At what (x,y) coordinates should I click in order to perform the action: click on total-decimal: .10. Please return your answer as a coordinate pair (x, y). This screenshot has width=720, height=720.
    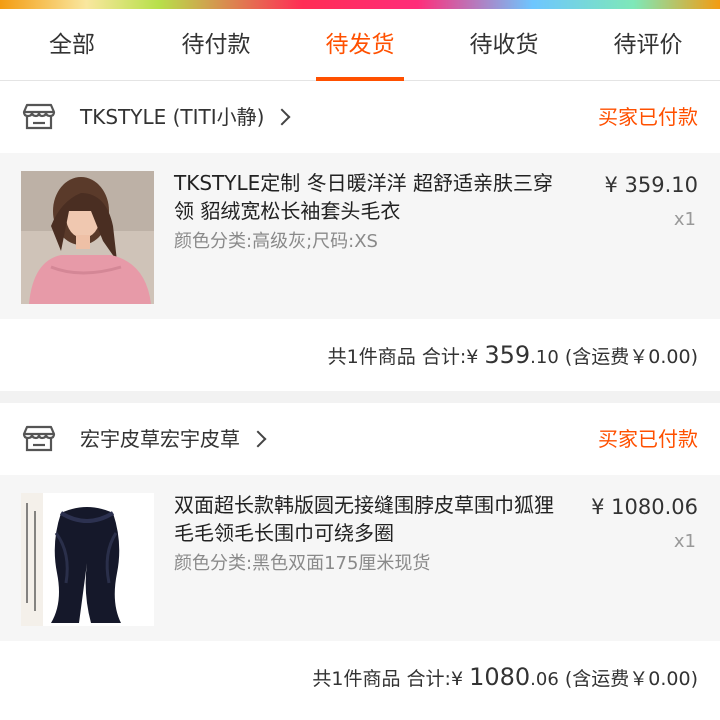
    Looking at the image, I should click on (544, 357).